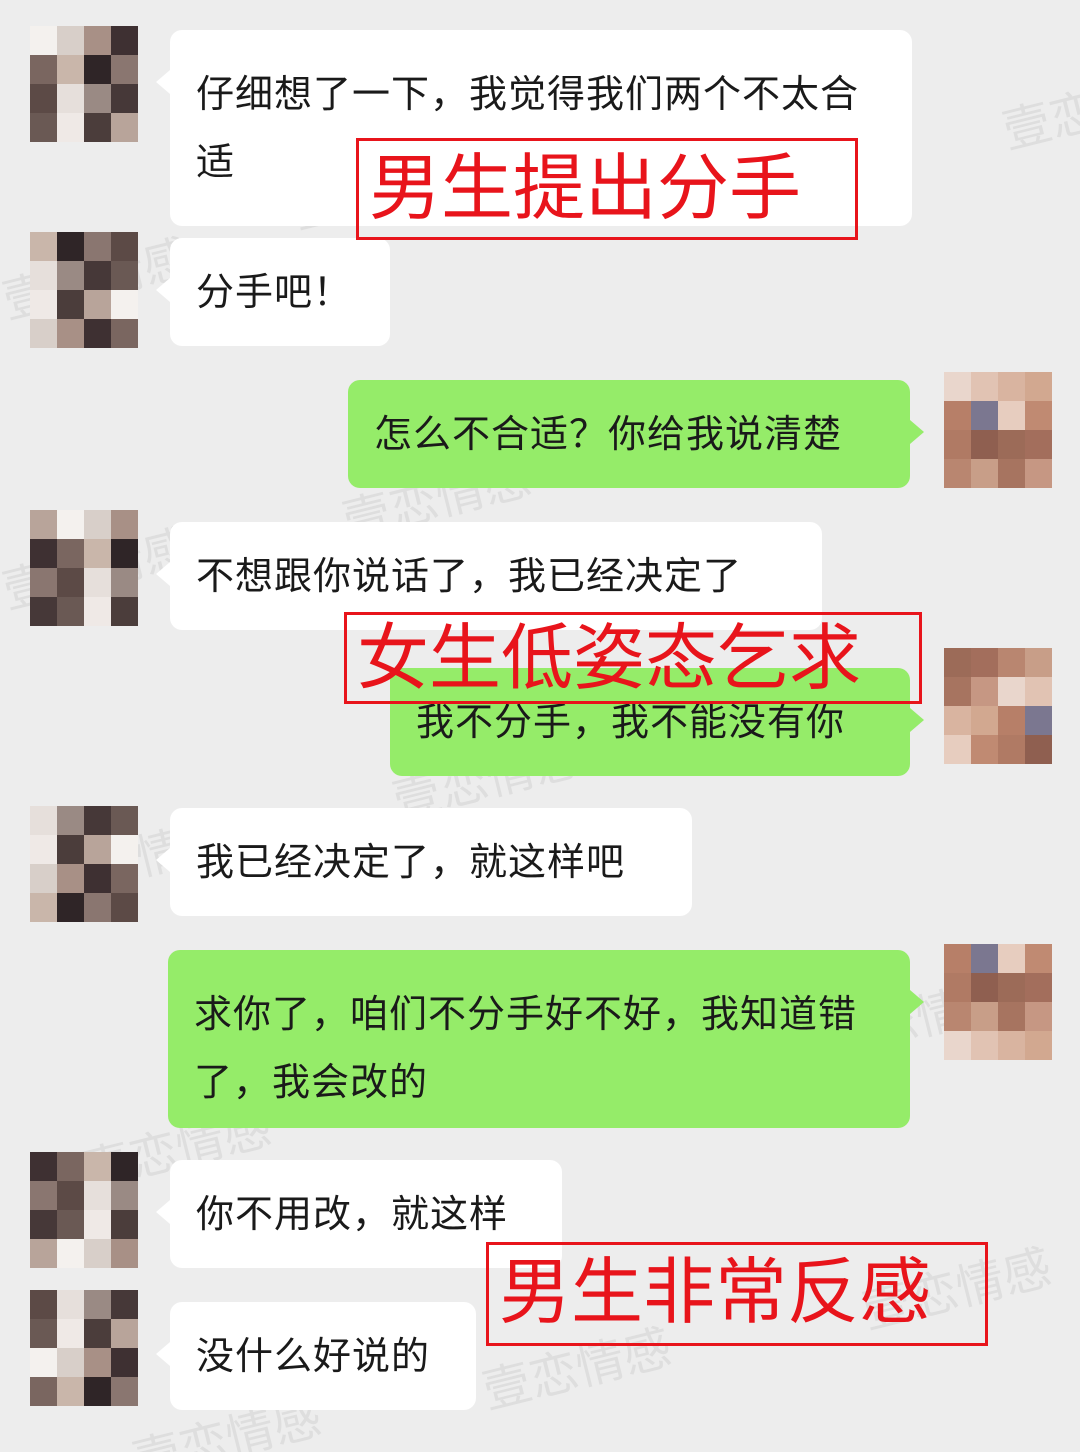 The image size is (1080, 1452). What do you see at coordinates (737, 1294) in the screenshot?
I see `annotation-label: 男生非常反感` at bounding box center [737, 1294].